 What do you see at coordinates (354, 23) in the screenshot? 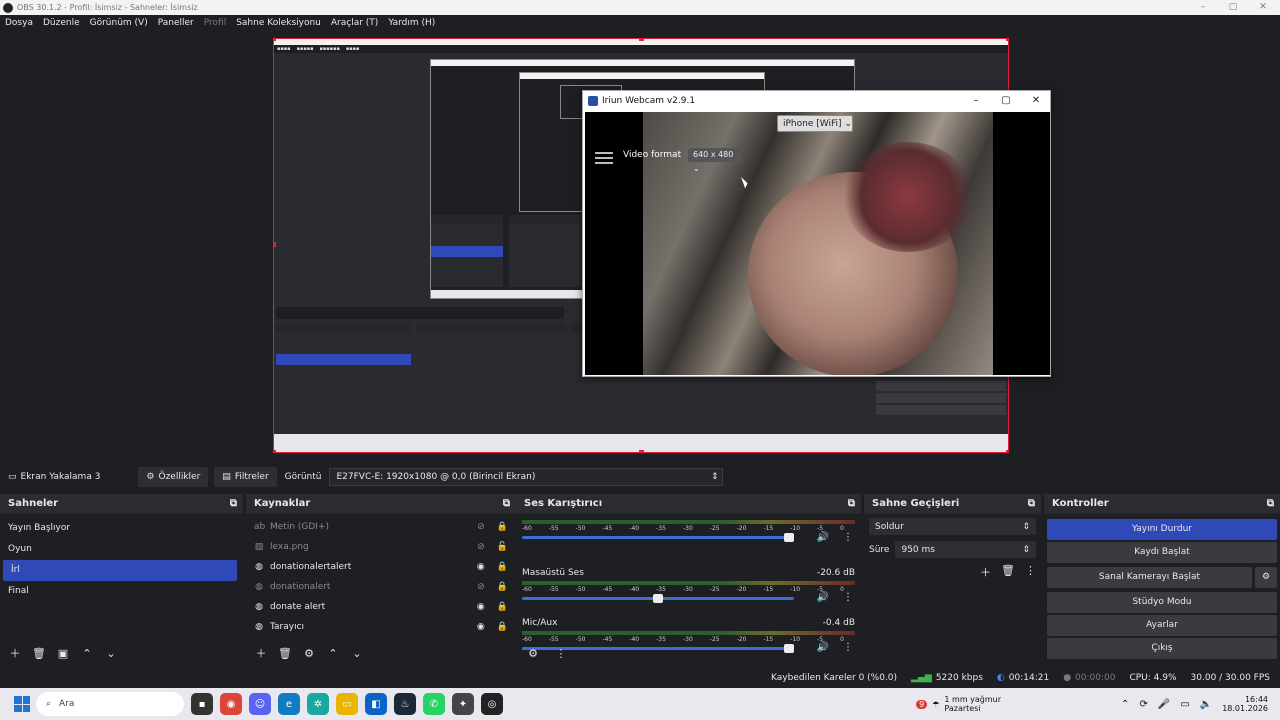
I see `menu-tools: Araçlar (T)` at bounding box center [354, 23].